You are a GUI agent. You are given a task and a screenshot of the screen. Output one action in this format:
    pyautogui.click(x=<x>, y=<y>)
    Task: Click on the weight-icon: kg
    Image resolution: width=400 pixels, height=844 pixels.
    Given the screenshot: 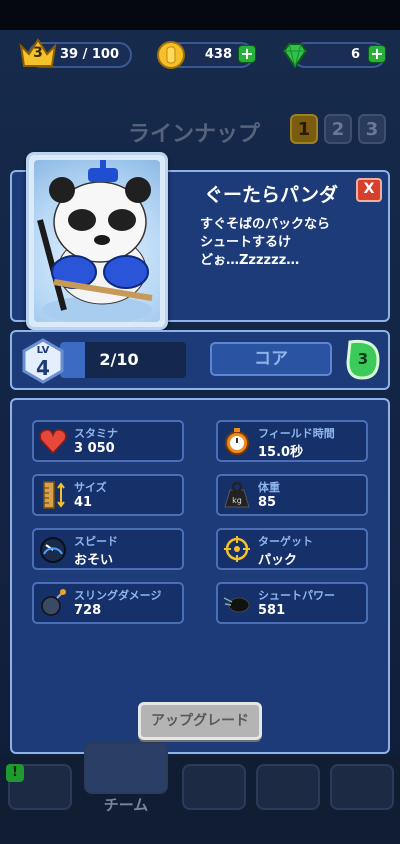 What is the action you would take?
    pyautogui.click(x=237, y=494)
    